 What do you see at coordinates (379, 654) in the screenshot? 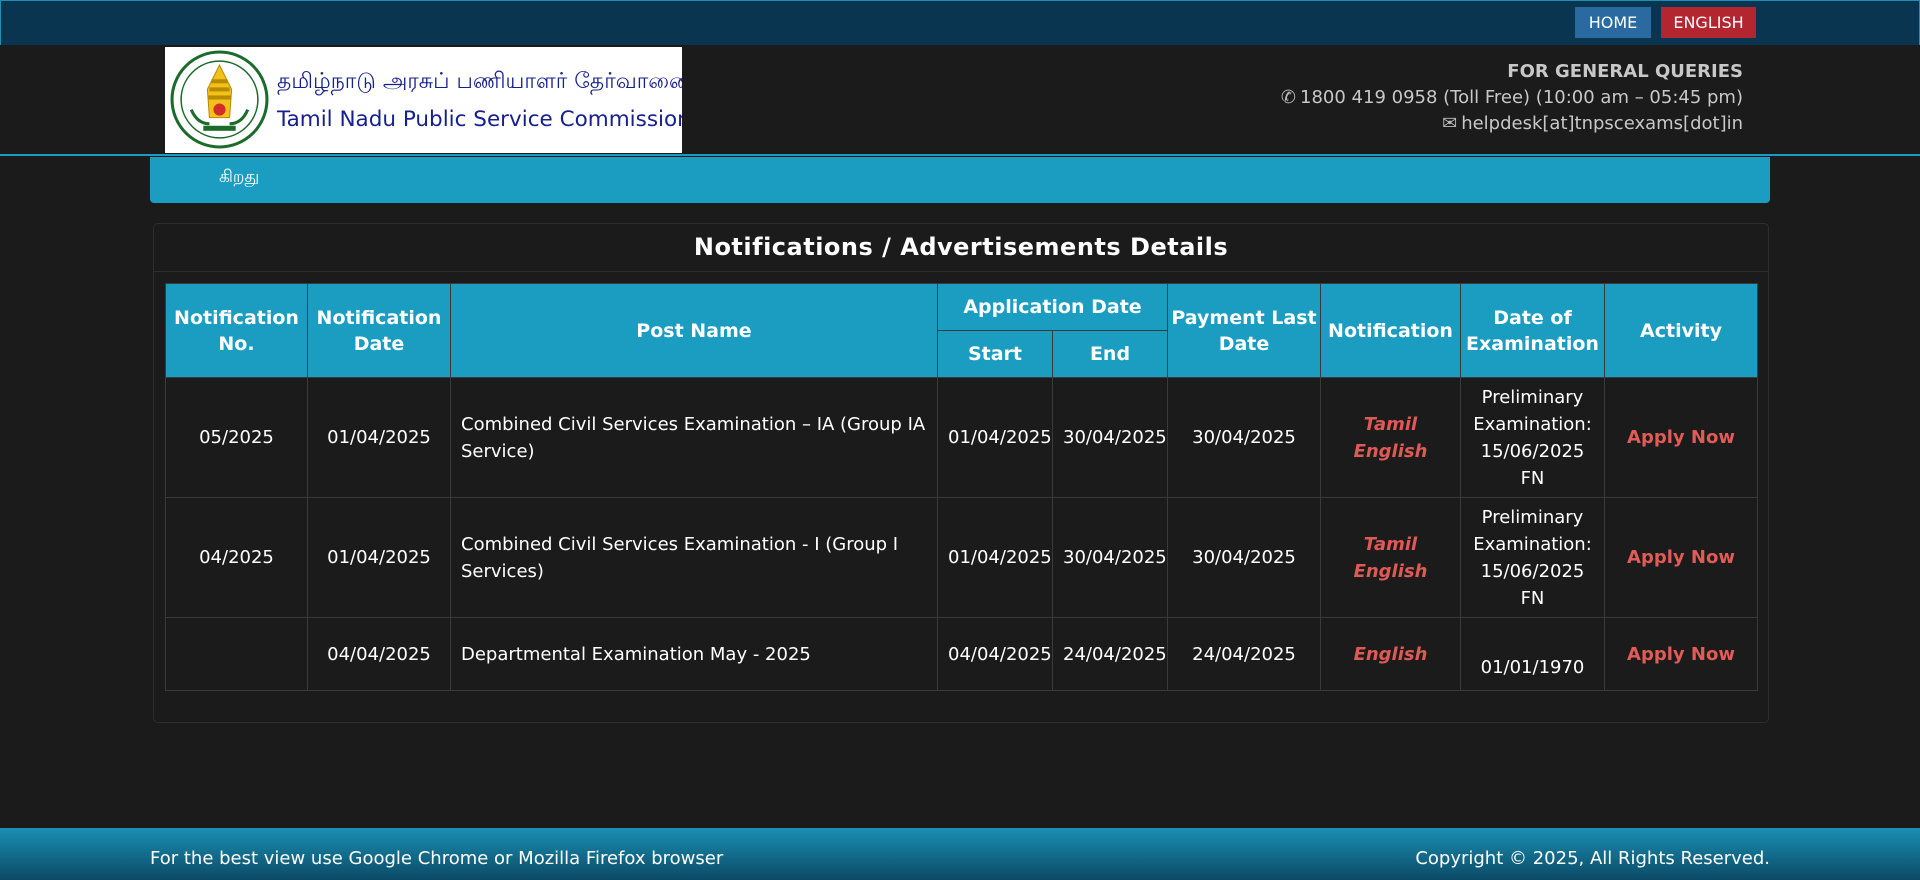
I see `cell-notification-date: 04/04/2025` at bounding box center [379, 654].